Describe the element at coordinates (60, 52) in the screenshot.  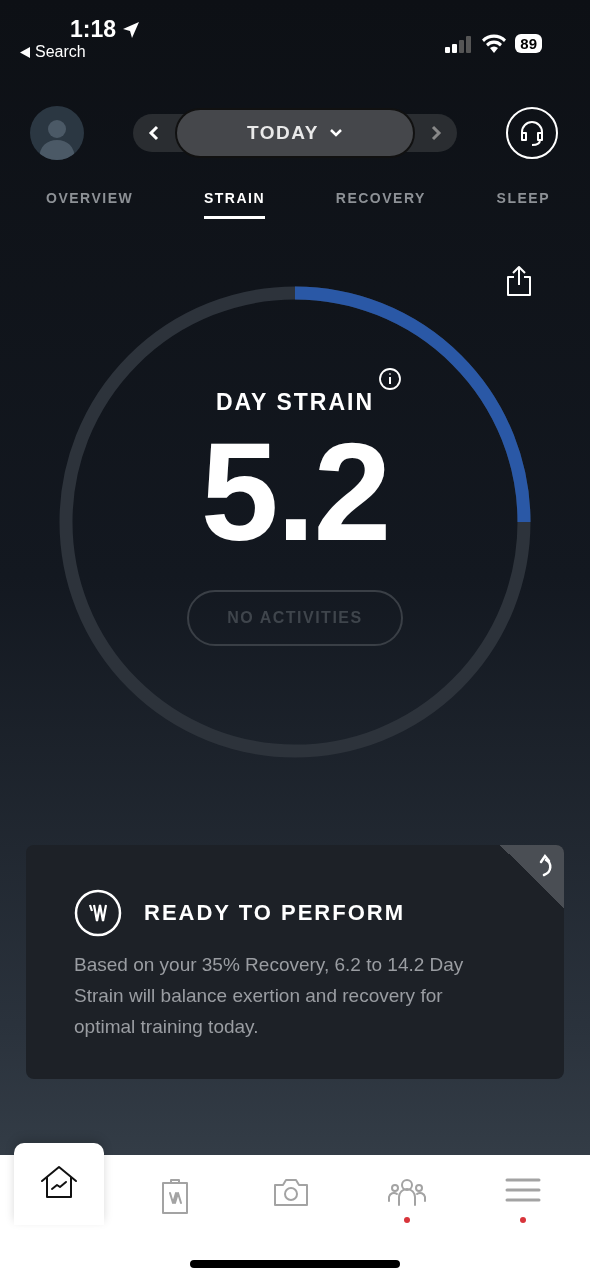
I see `back-link: Search` at that location.